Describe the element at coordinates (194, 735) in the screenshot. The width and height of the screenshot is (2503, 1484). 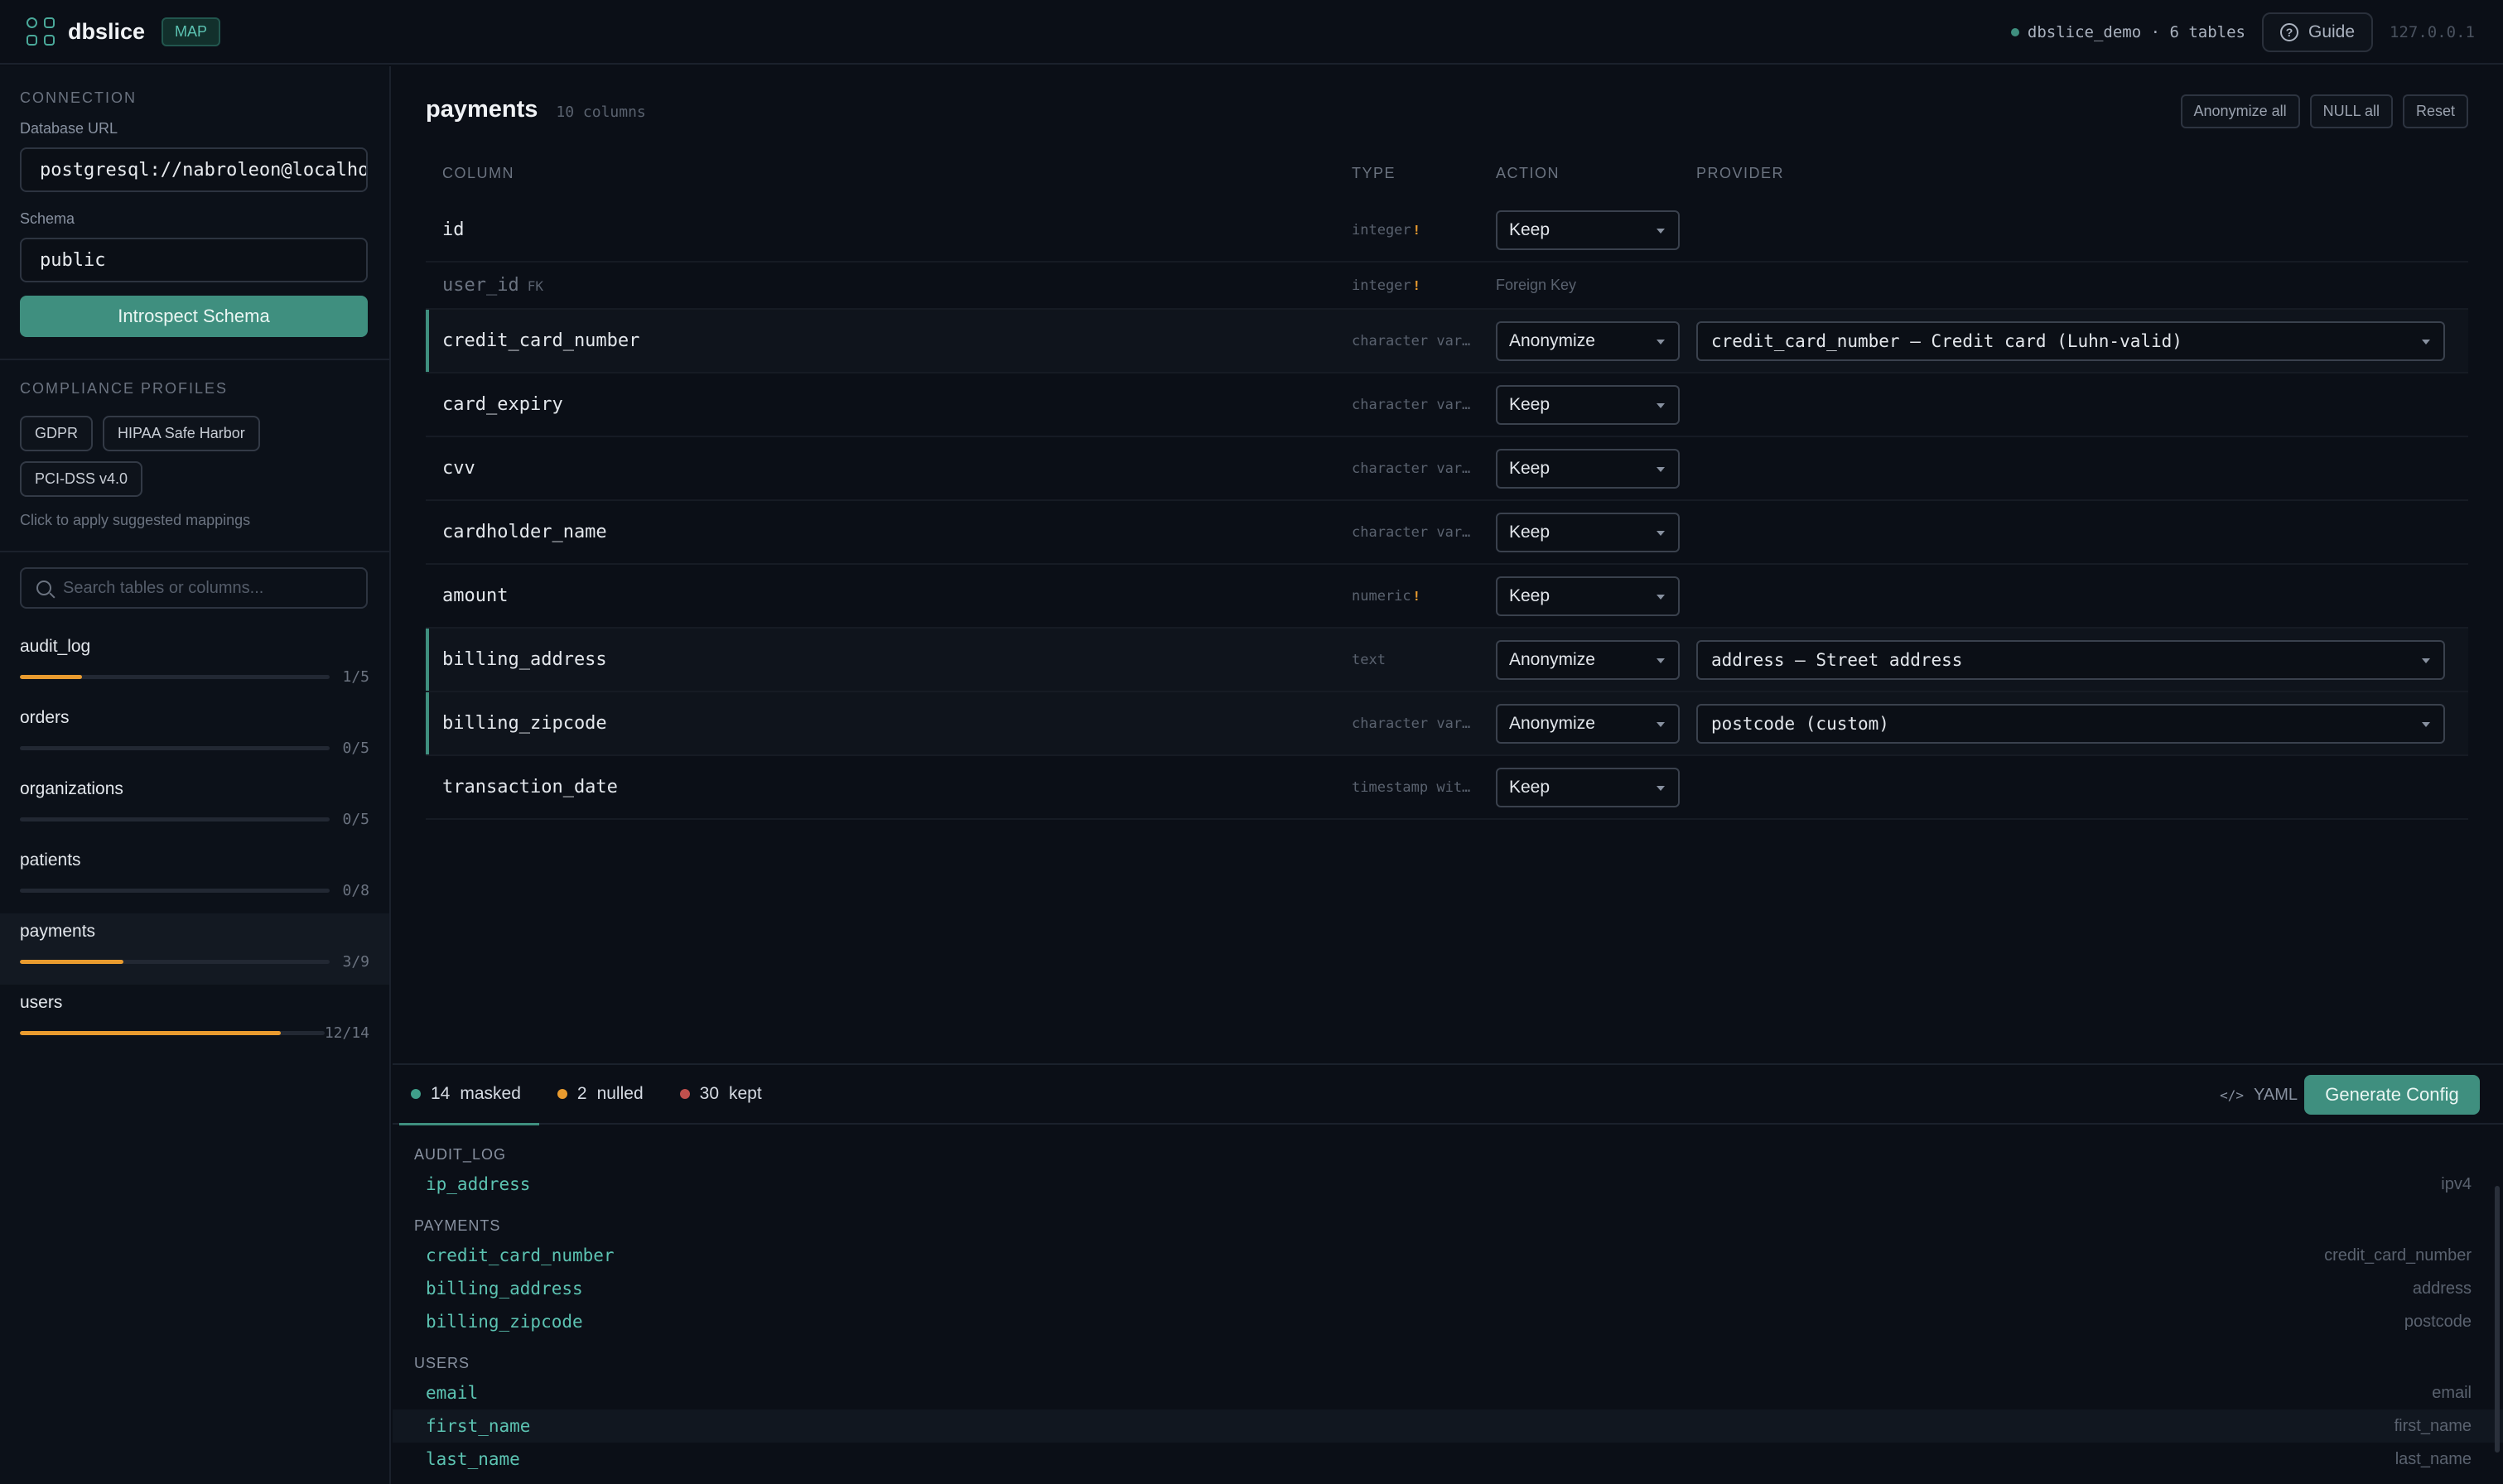
I see `sidebar-item-orders: orders 0/5` at that location.